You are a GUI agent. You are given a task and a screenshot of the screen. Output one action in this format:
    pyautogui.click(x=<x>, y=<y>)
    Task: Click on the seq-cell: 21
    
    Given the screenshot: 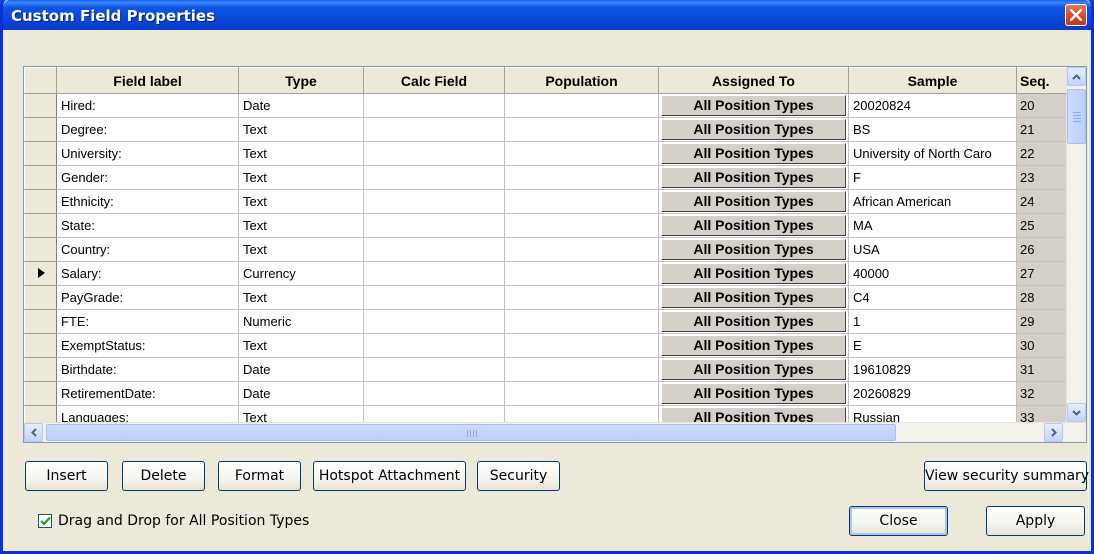 What is the action you would take?
    pyautogui.click(x=1042, y=129)
    